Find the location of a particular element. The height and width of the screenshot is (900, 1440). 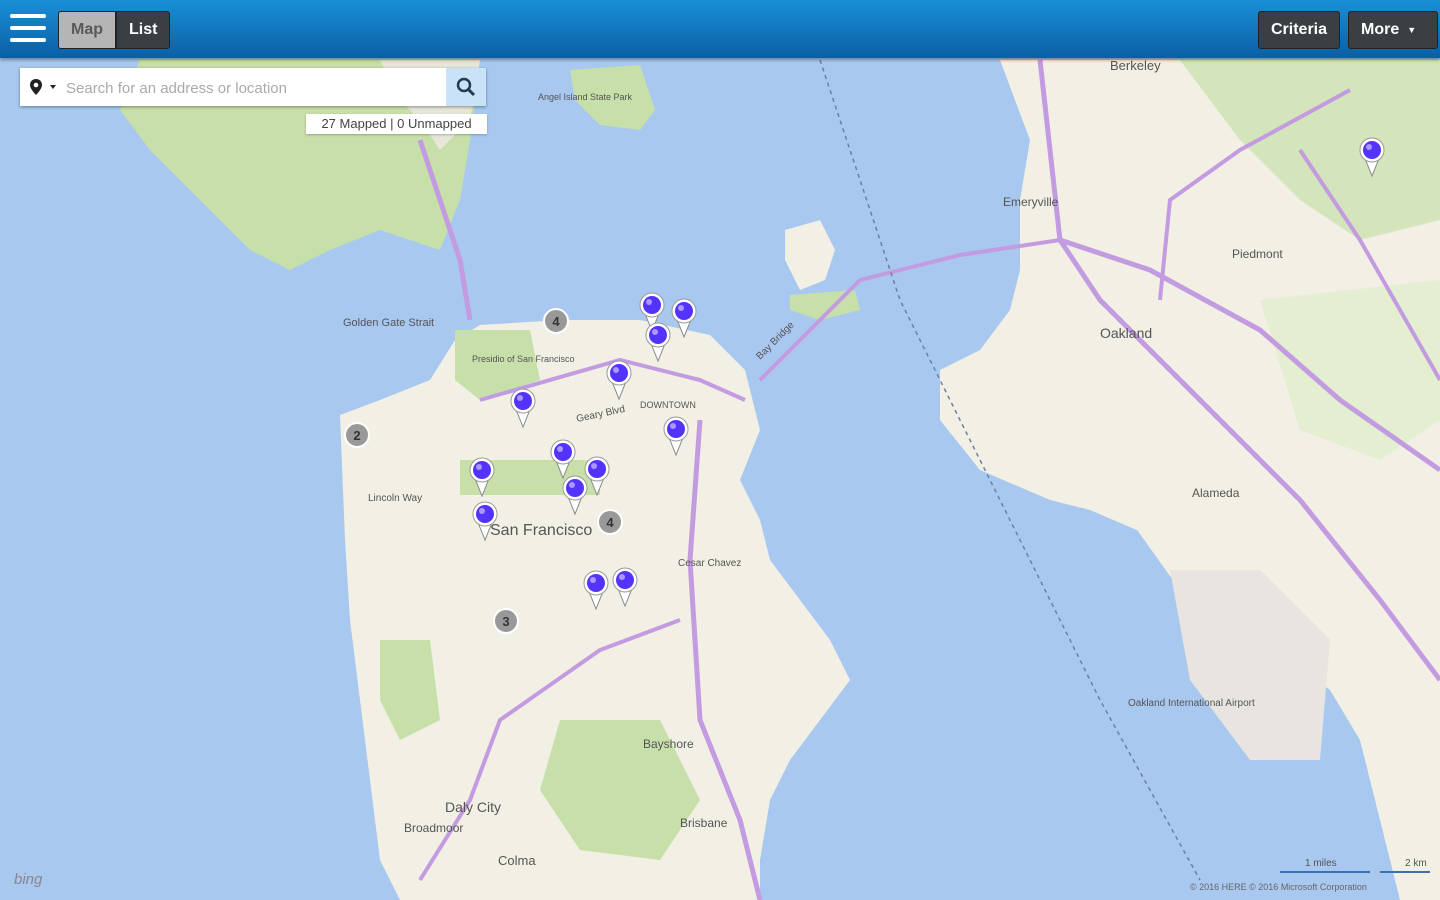

cluster-marker: 3 is located at coordinates (506, 621).